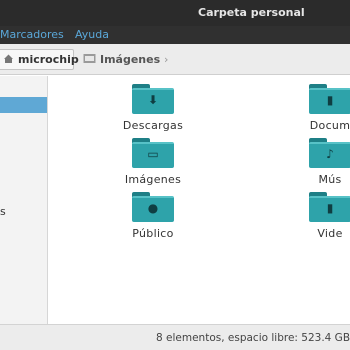  What do you see at coordinates (153, 179) in the screenshot?
I see `file-label: Imágenes` at bounding box center [153, 179].